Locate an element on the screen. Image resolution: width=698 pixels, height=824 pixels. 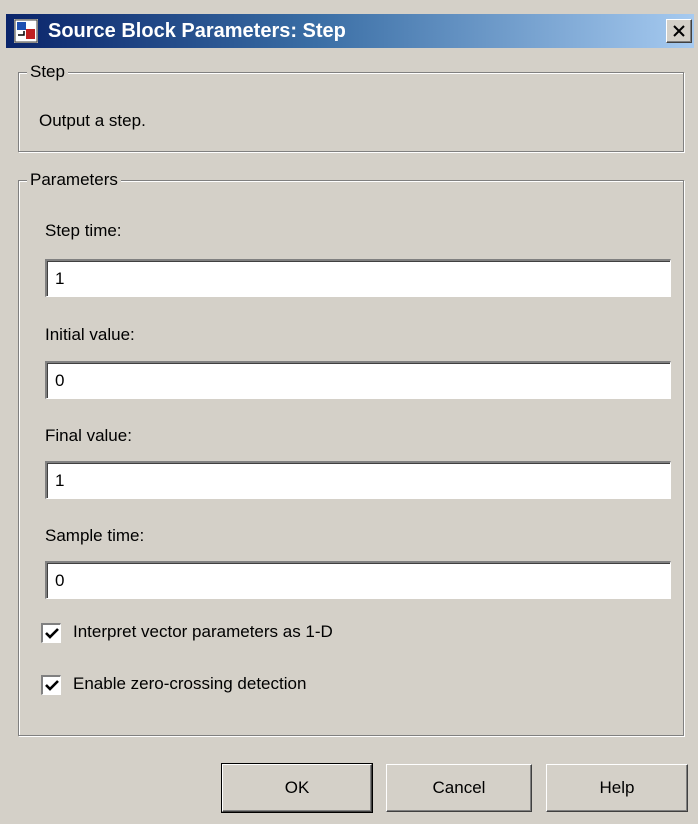
initial-value-input is located at coordinates (358, 380).